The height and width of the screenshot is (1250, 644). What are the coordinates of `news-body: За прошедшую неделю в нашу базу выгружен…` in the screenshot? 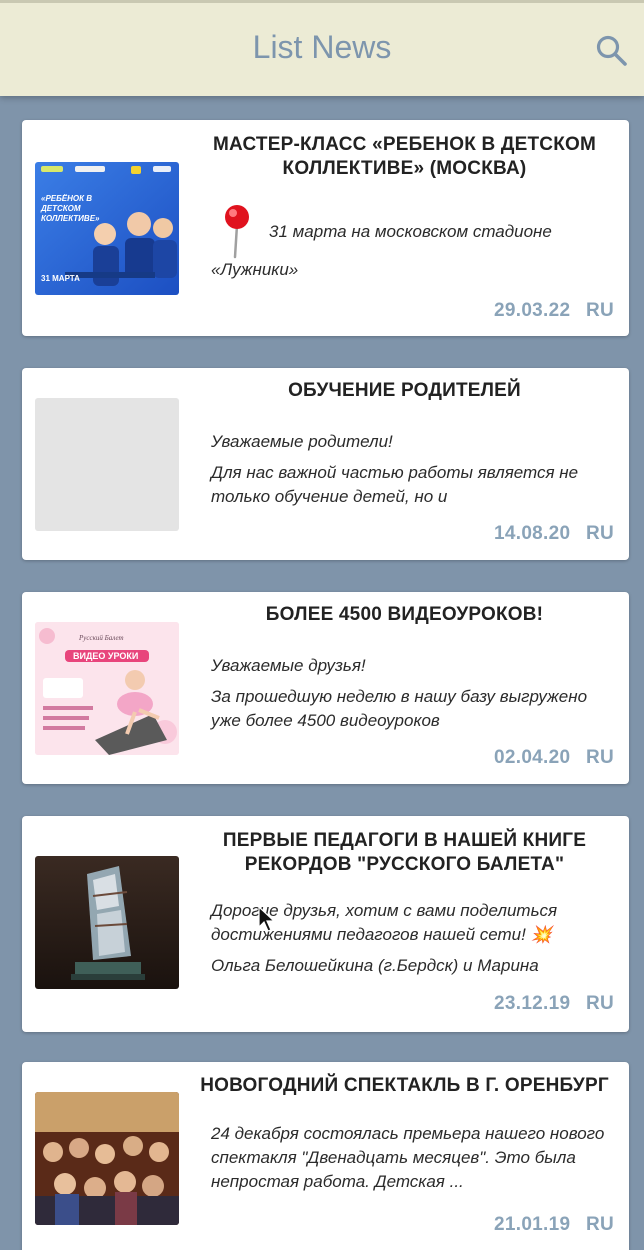 It's located at (399, 708).